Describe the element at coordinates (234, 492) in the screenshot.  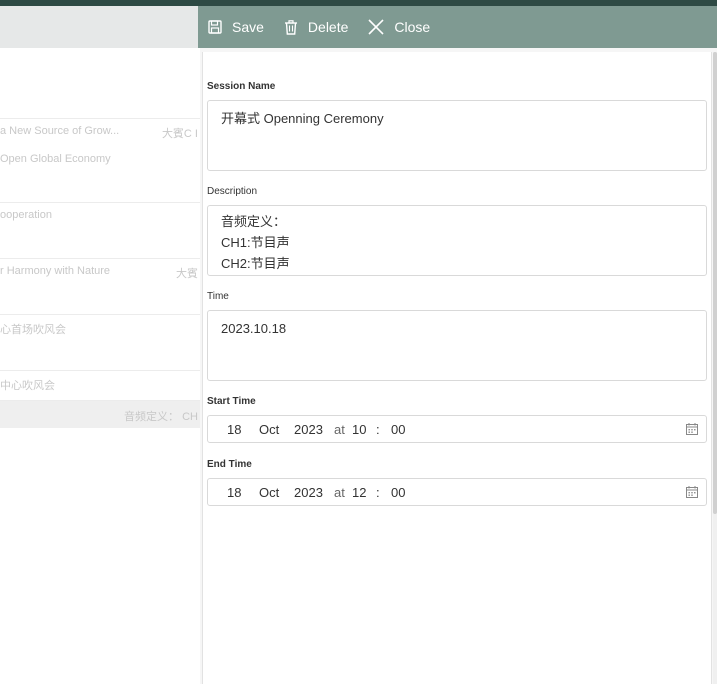
I see `end-day: 18` at that location.